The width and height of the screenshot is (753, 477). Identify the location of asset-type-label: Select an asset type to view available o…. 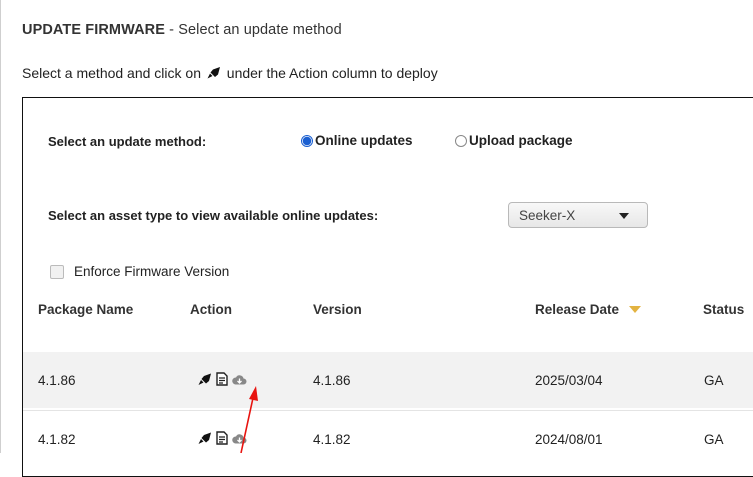
(213, 215).